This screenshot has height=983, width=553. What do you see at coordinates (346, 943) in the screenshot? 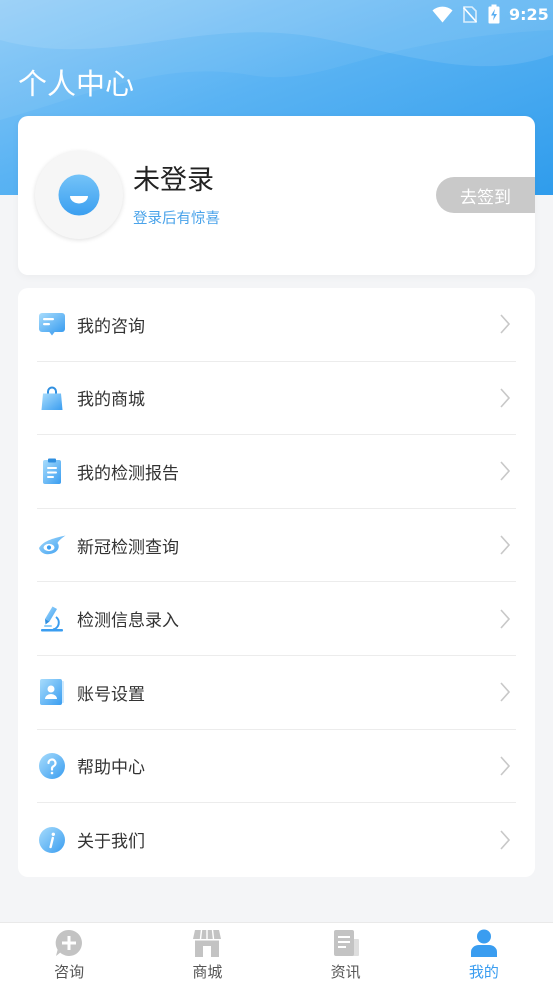
I see `news-icon` at bounding box center [346, 943].